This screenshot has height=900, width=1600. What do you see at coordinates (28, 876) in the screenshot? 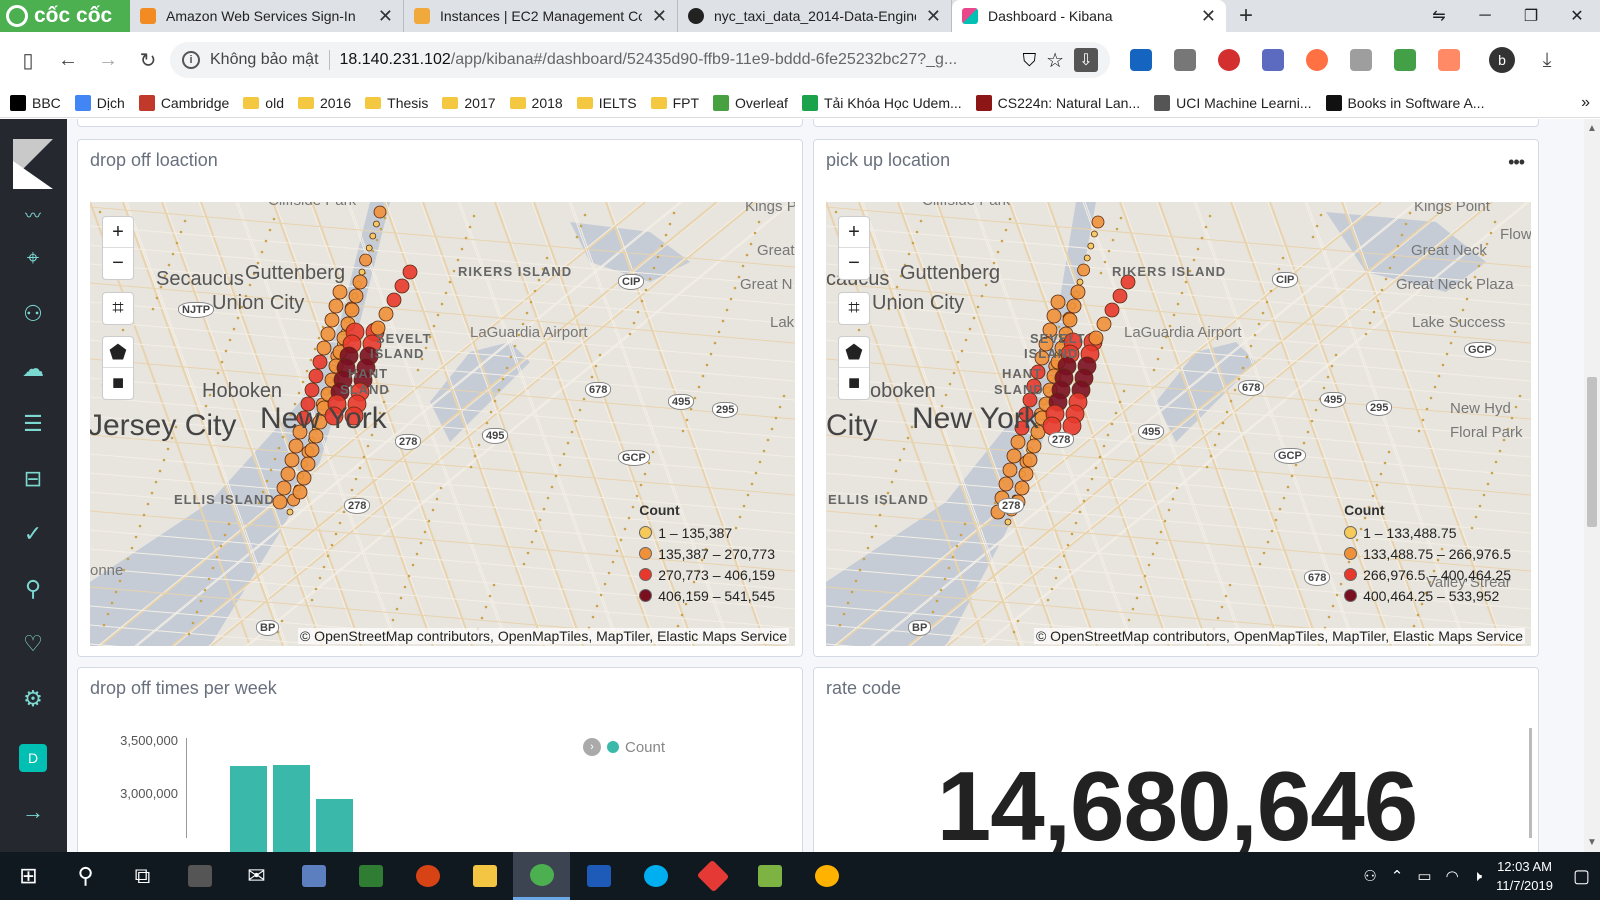
I see `start-icon: ⊞` at bounding box center [28, 876].